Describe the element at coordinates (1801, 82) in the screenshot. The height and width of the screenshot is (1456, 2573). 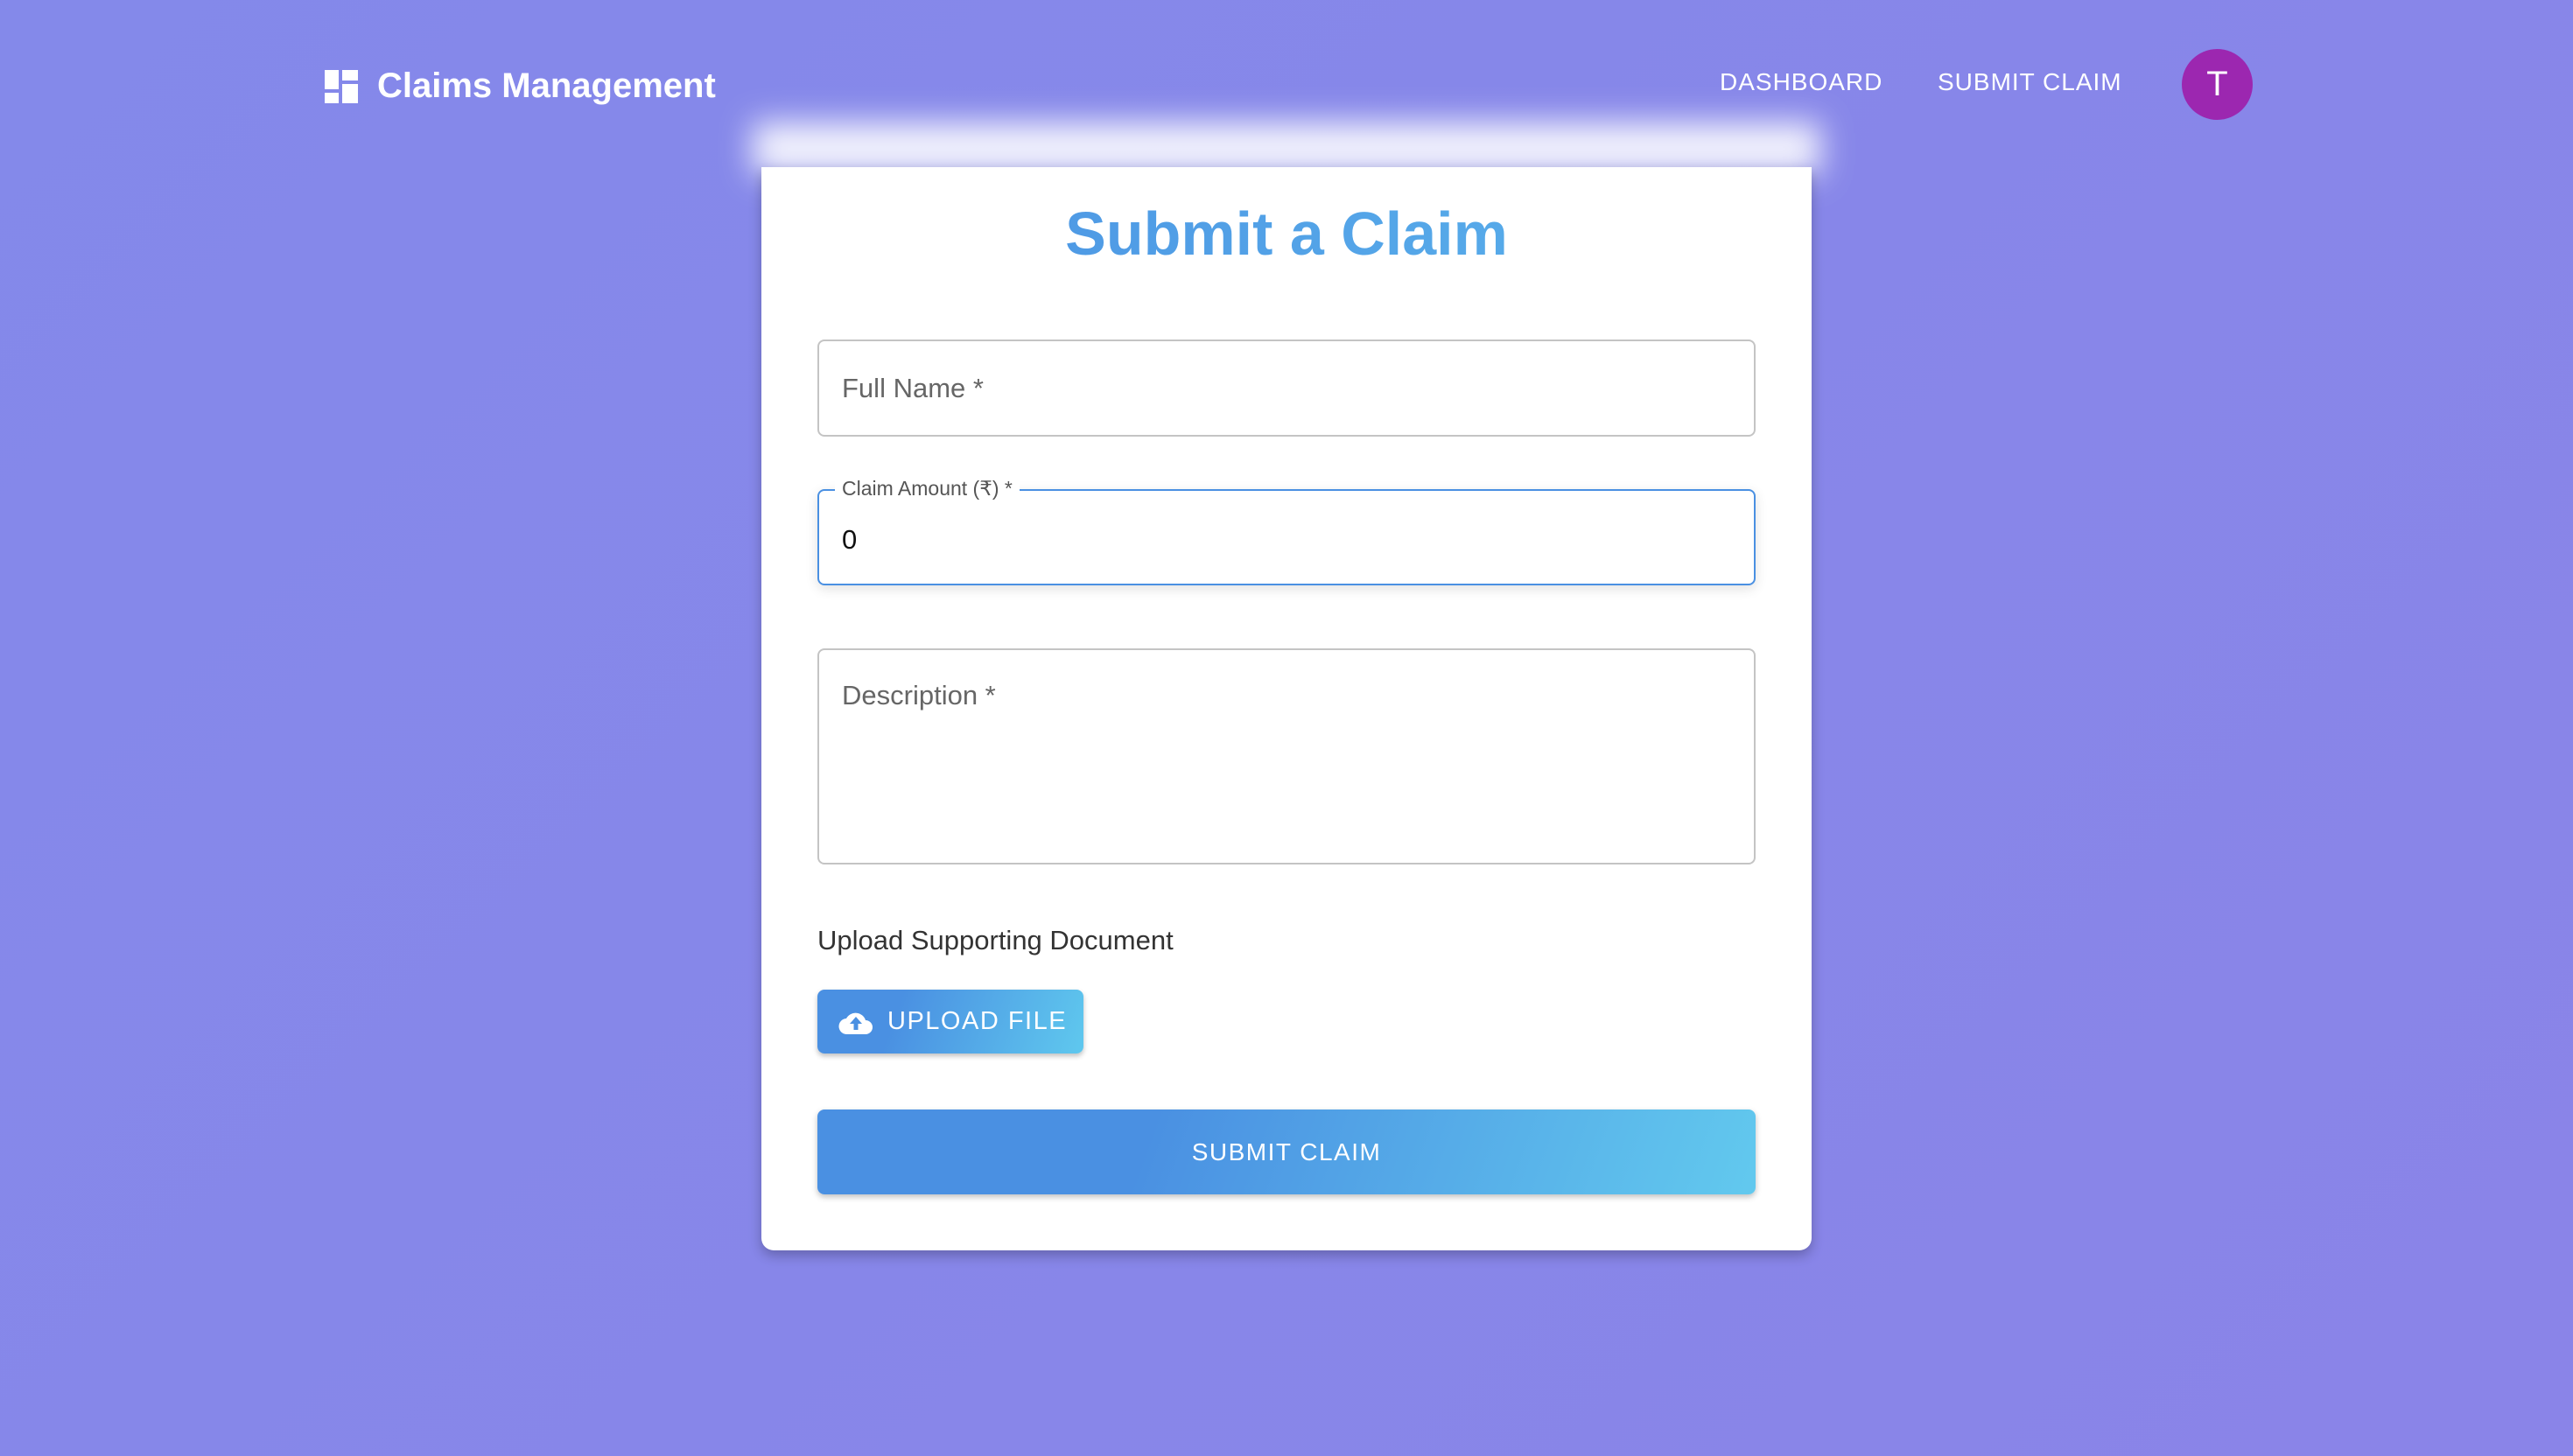
I see `nav-dashboard: DASHBOARD` at that location.